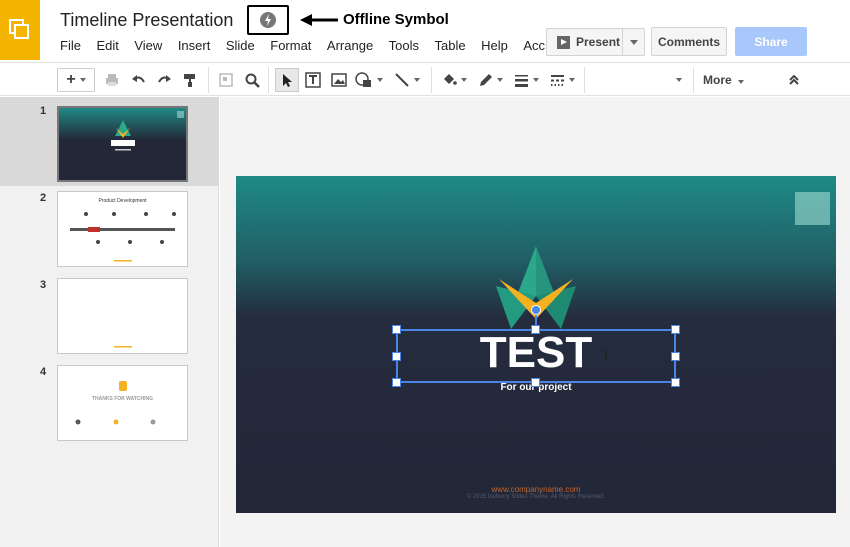 The image size is (850, 547). Describe the element at coordinates (363, 79) in the screenshot. I see `shape-icon` at that location.